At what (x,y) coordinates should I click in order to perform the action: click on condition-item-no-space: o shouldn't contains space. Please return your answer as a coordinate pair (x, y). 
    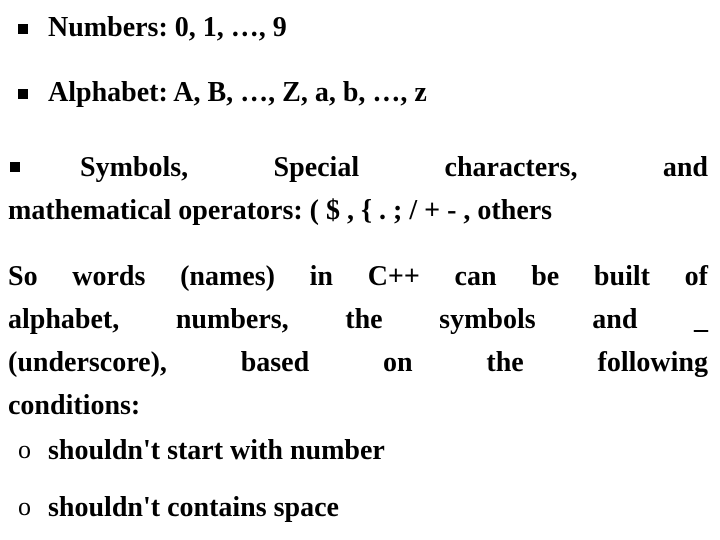
    Looking at the image, I should click on (360, 508).